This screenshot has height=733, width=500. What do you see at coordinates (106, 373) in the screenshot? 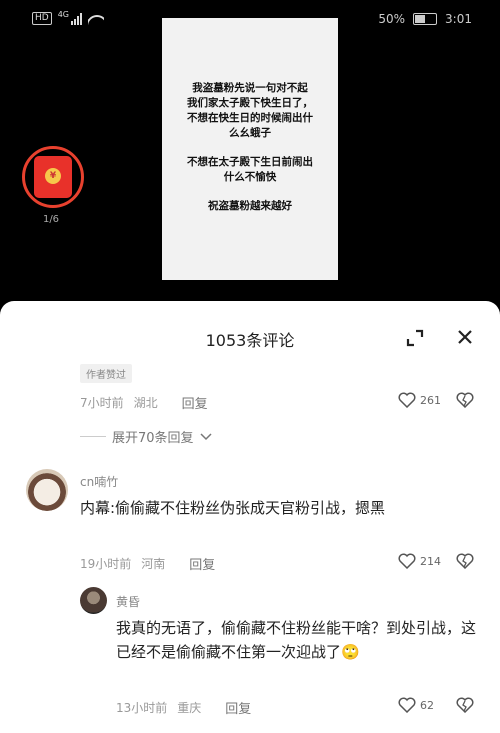
I see `author-liked-badge: 作者赞过` at bounding box center [106, 373].